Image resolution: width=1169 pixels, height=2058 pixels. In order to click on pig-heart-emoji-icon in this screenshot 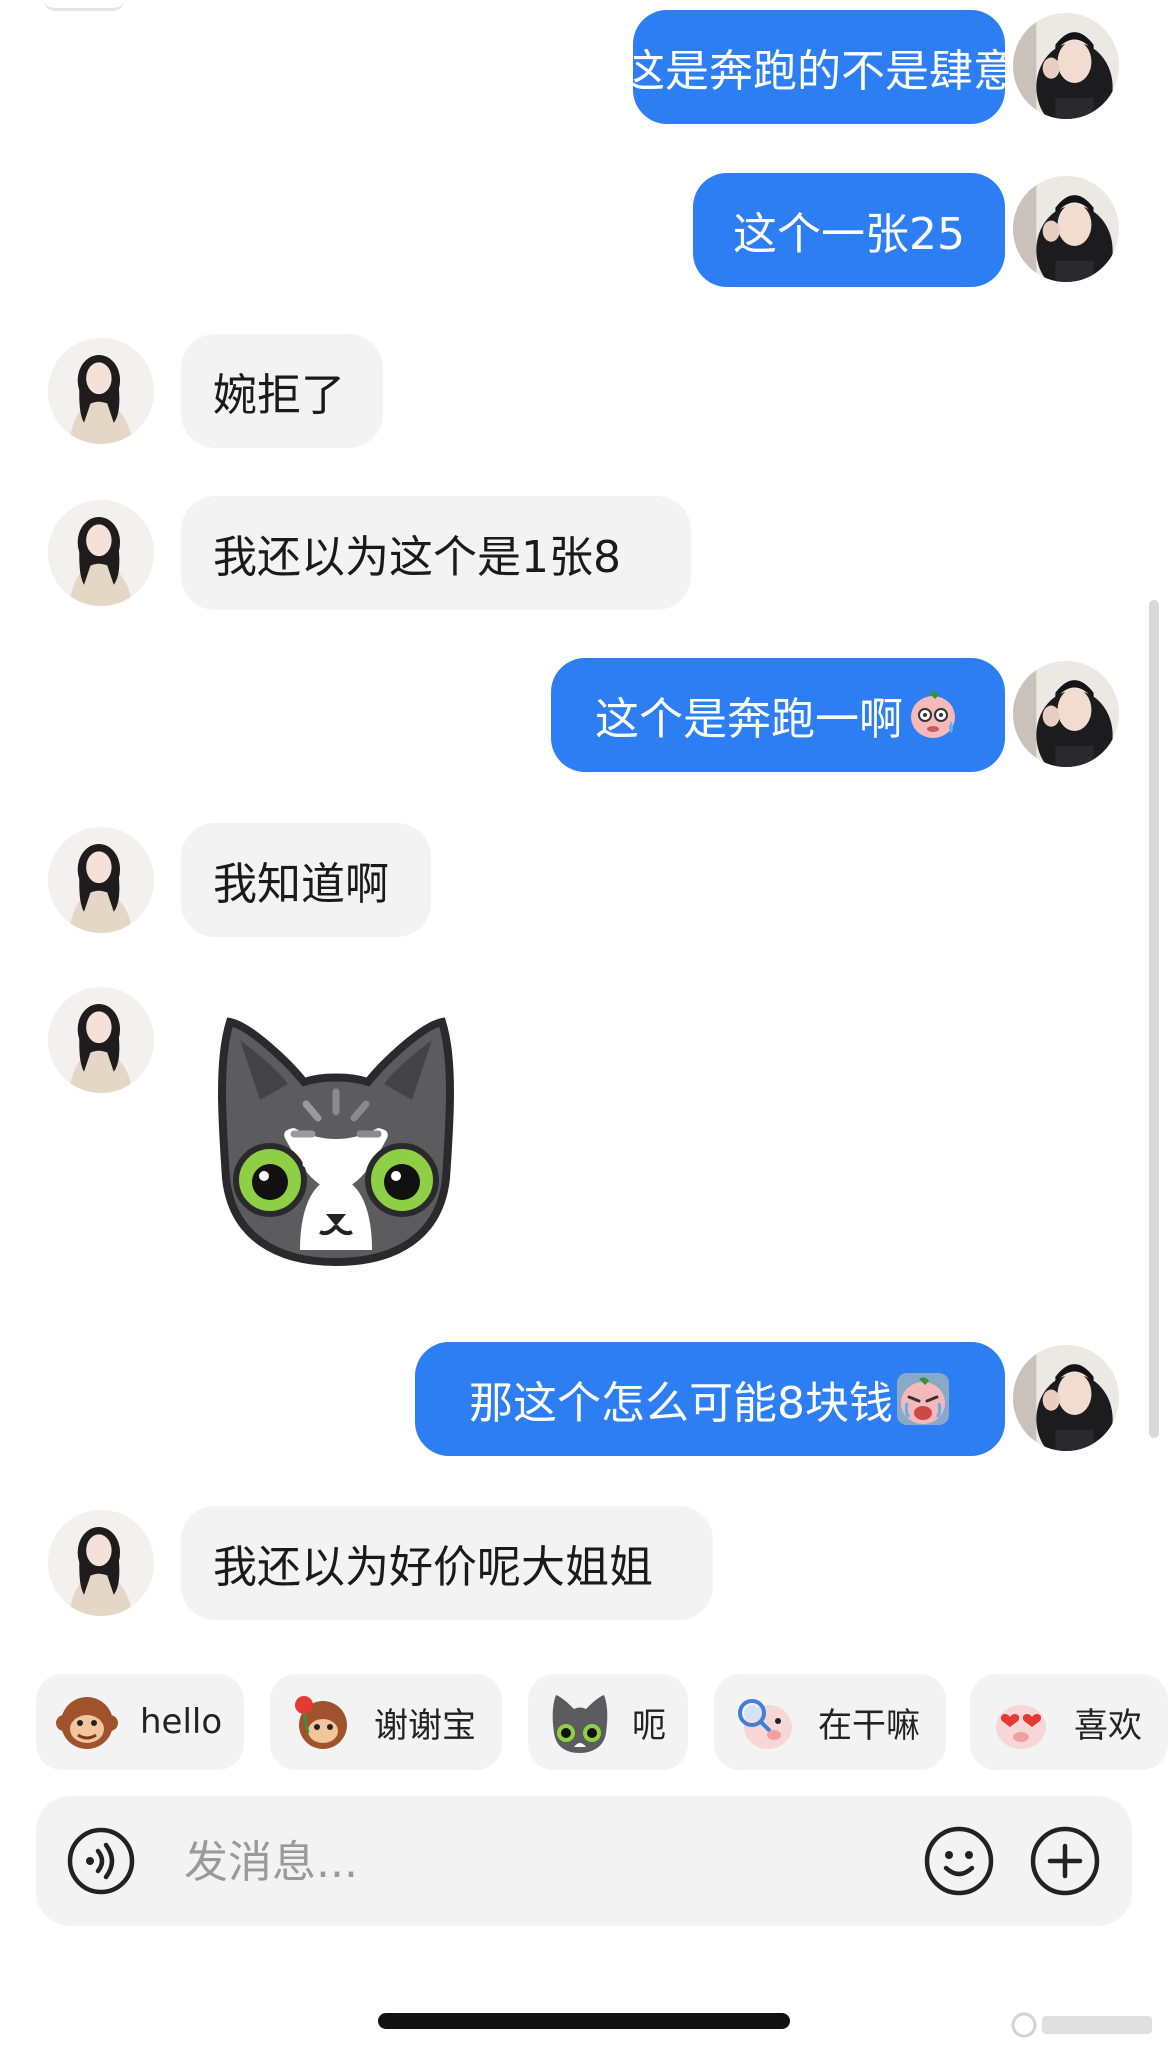, I will do `click(1021, 1722)`.